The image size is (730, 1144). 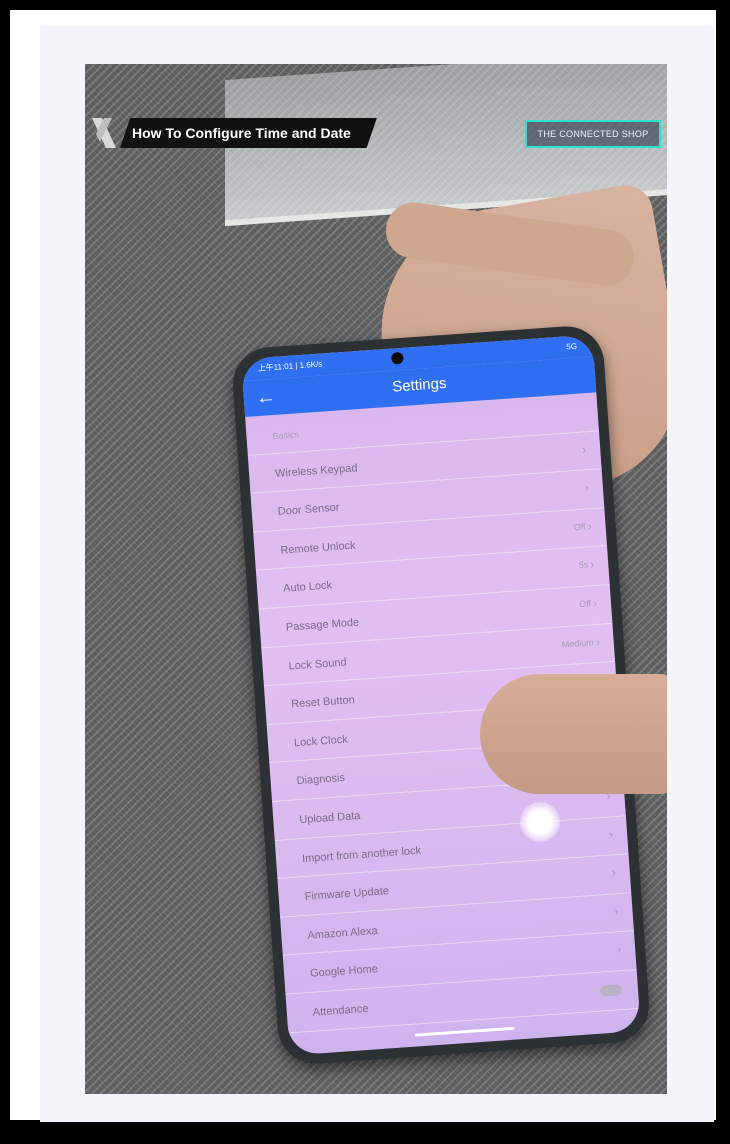 What do you see at coordinates (347, 894) in the screenshot?
I see `settings-row-label: Firmware Update` at bounding box center [347, 894].